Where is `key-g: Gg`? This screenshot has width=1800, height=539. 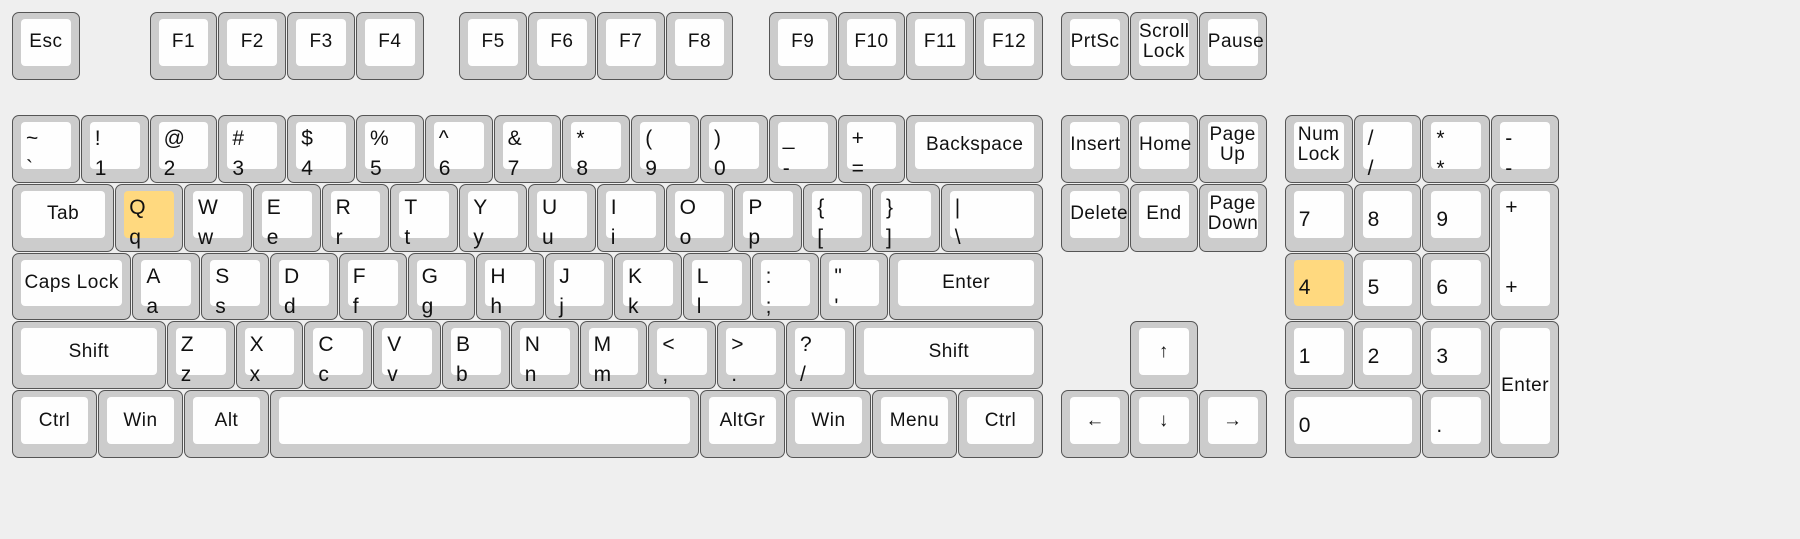 key-g: Gg is located at coordinates (441, 286).